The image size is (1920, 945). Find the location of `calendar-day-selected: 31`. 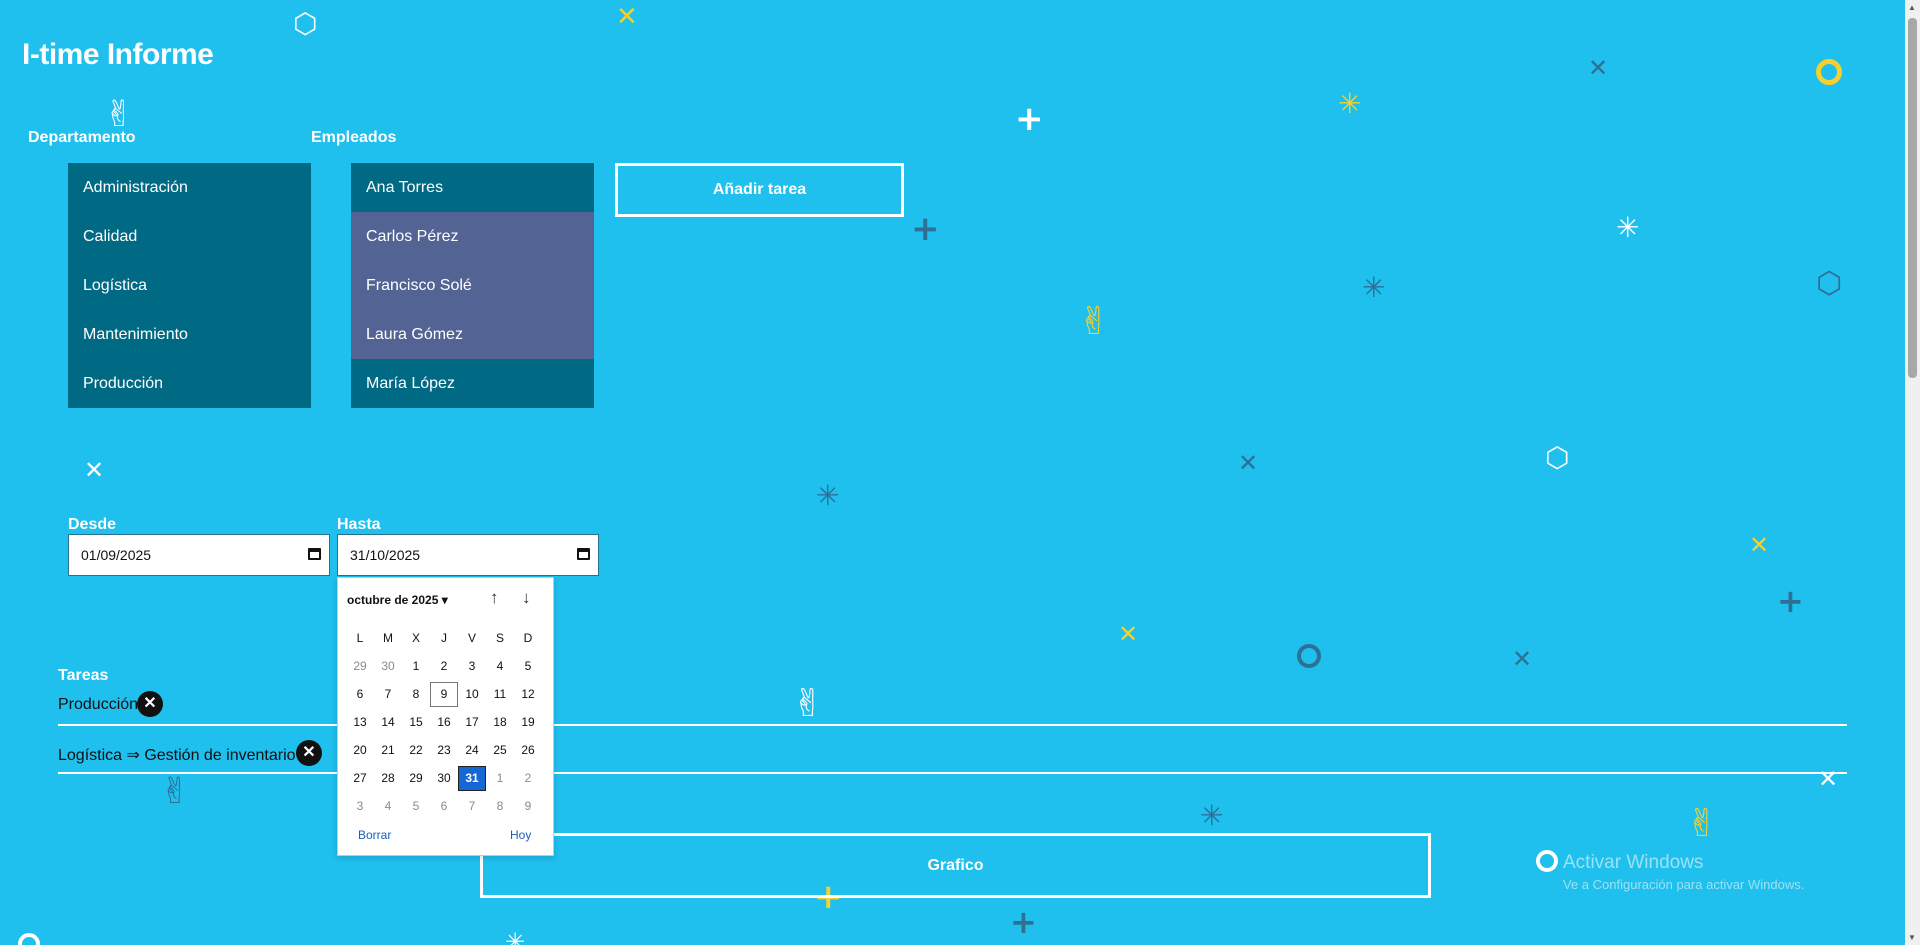

calendar-day-selected: 31 is located at coordinates (472, 778).